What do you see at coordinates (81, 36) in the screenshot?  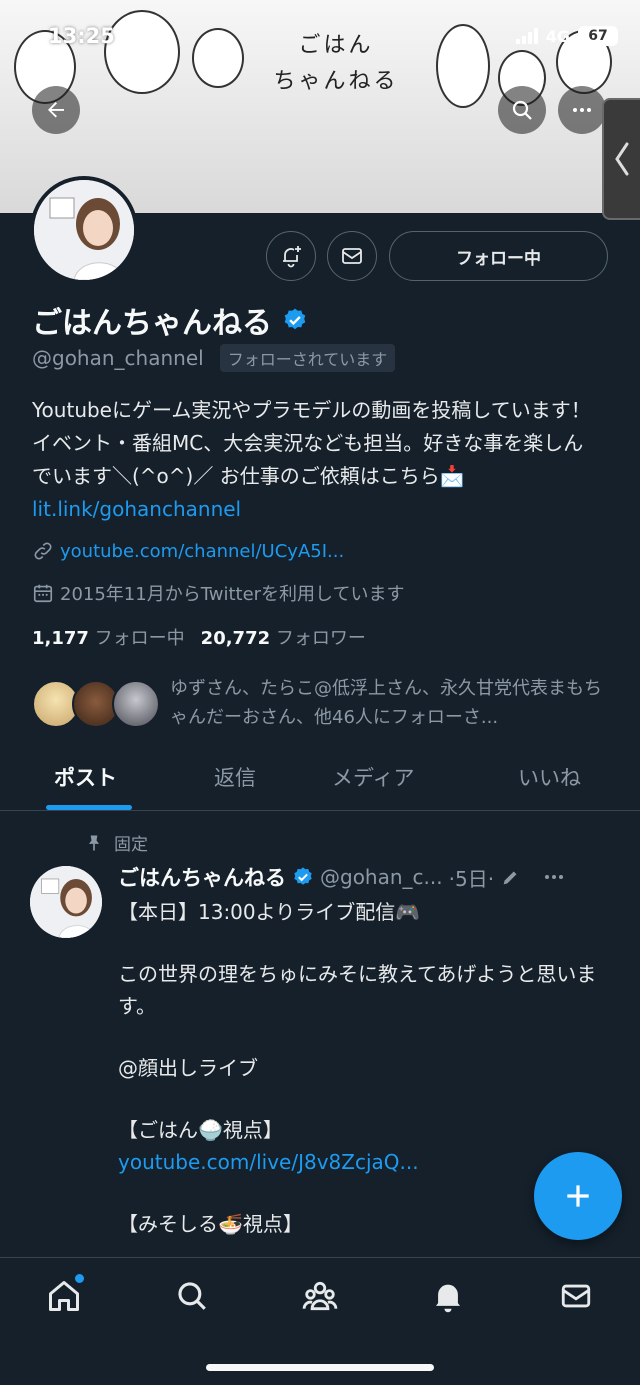 I see `status-time: 13:25` at bounding box center [81, 36].